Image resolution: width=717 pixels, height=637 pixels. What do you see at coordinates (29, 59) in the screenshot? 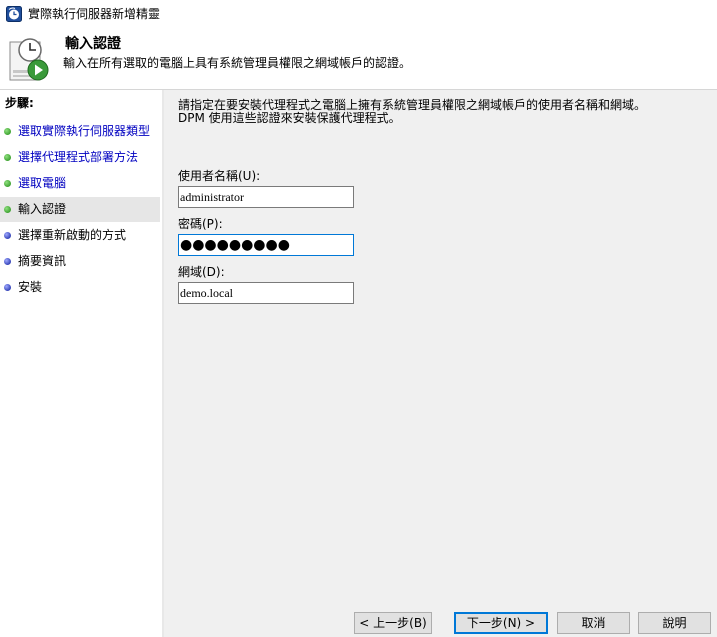
I see `schedule-server-icon` at bounding box center [29, 59].